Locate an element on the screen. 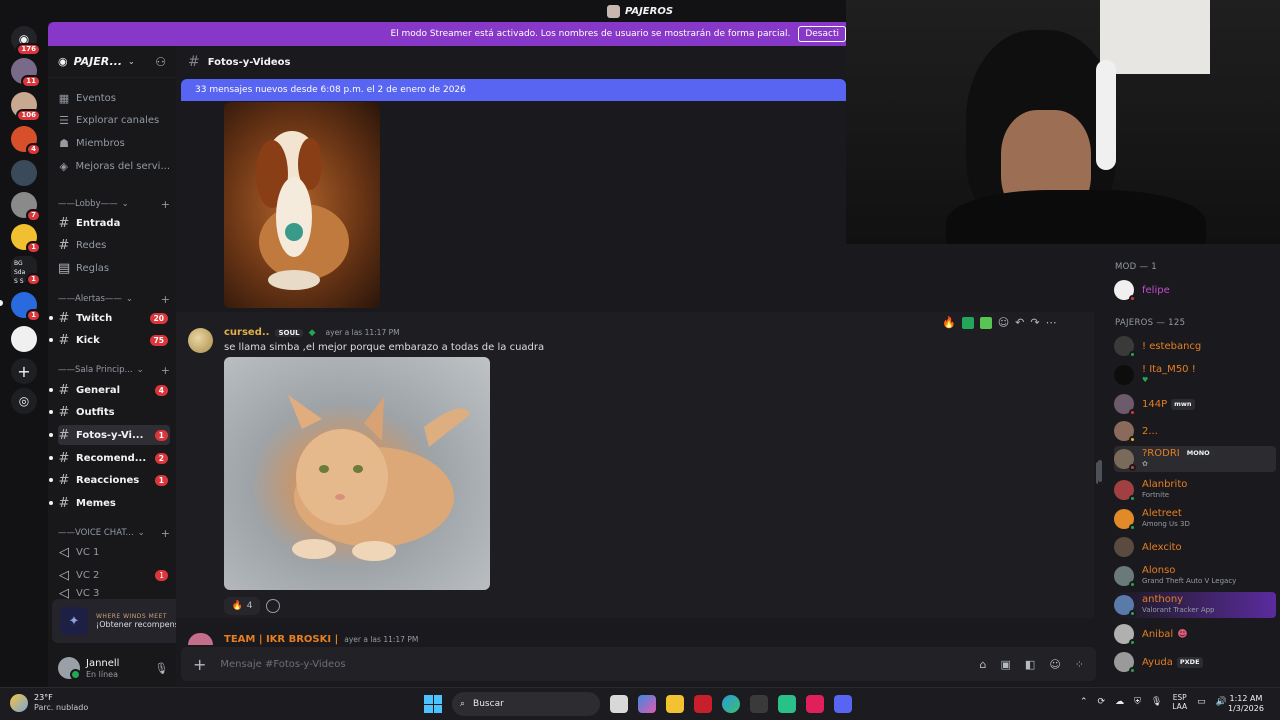  member-item: Ayuda PXDE is located at coordinates (1195, 662).